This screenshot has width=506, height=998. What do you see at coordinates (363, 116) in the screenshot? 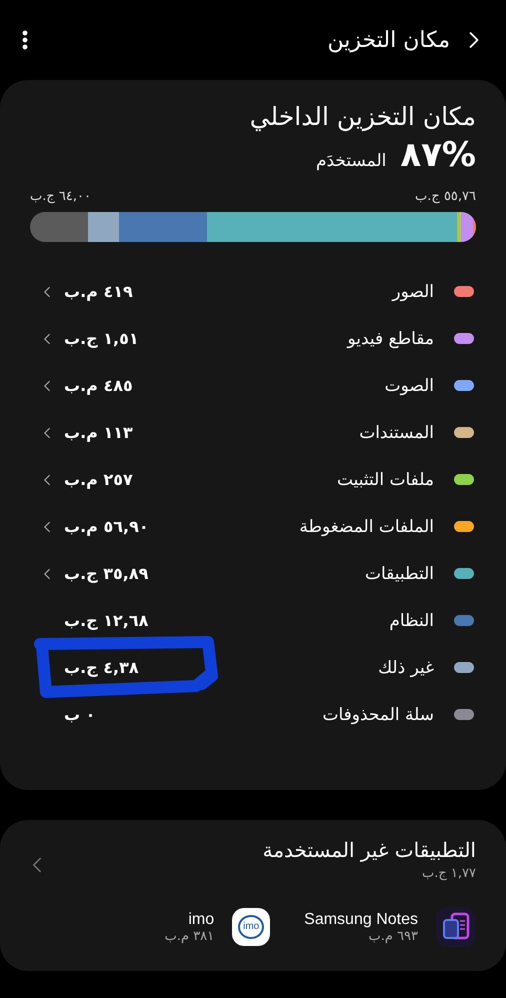
I see `storage-title: مكان التخزين الداخلي` at bounding box center [363, 116].